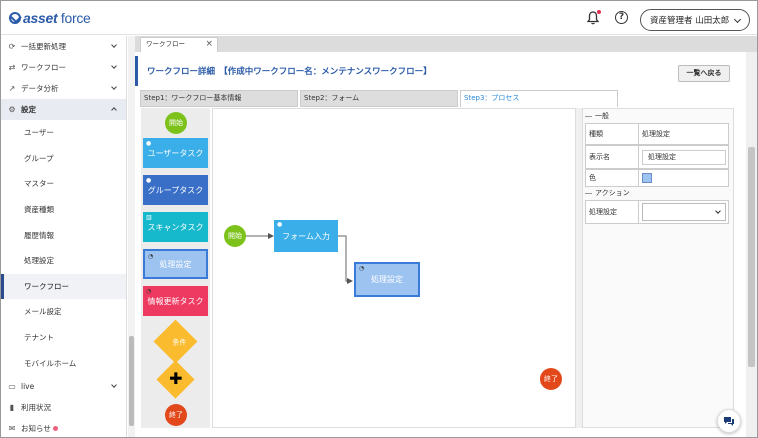  I want to click on sidebar-item-live: ▭ live, so click(63, 386).